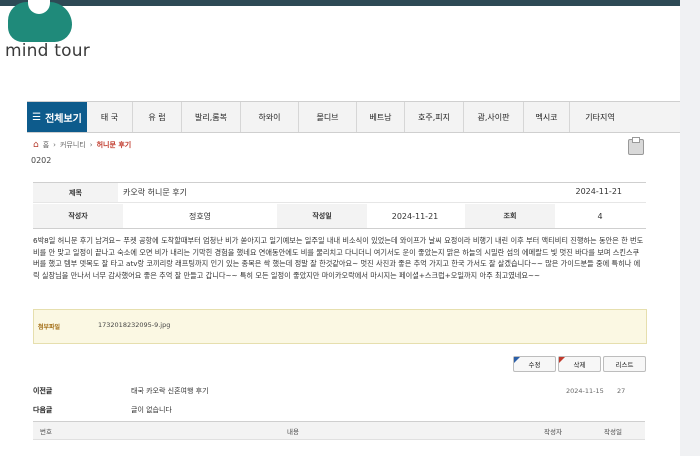 This screenshot has height=456, width=700. Describe the element at coordinates (293, 432) in the screenshot. I see `header-content: 내용` at that location.